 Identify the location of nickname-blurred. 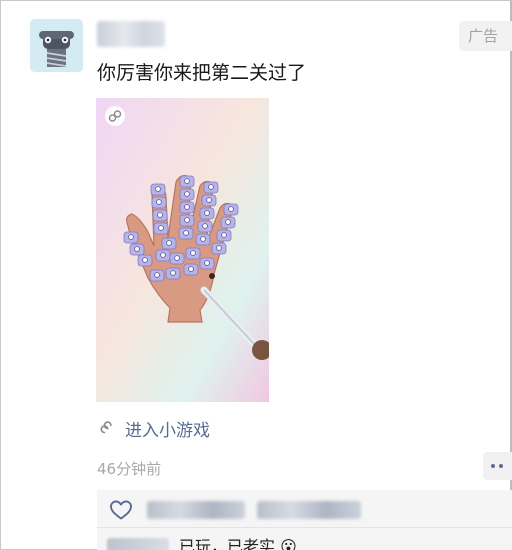
(131, 34).